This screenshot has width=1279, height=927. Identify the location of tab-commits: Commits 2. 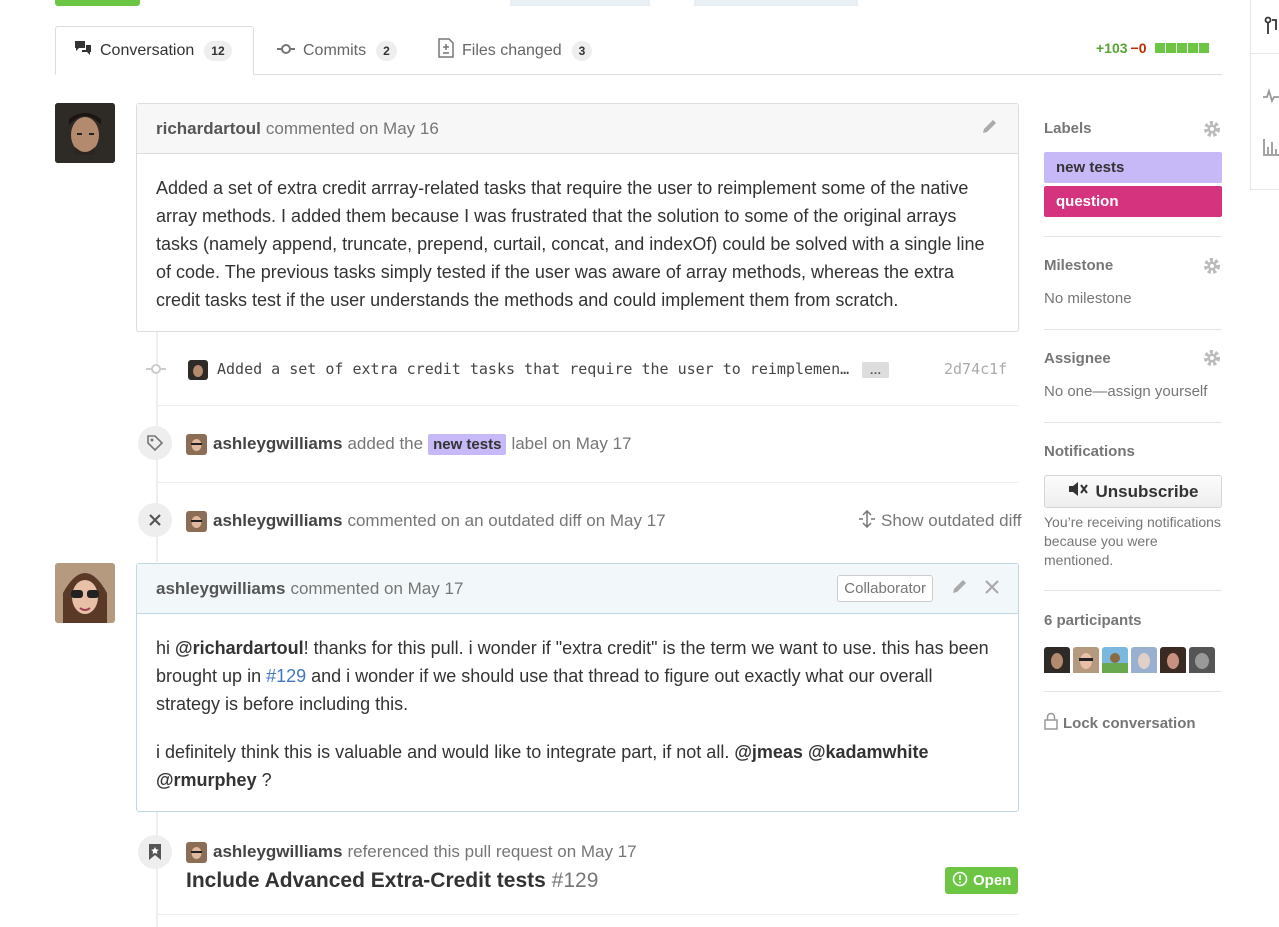
(337, 50).